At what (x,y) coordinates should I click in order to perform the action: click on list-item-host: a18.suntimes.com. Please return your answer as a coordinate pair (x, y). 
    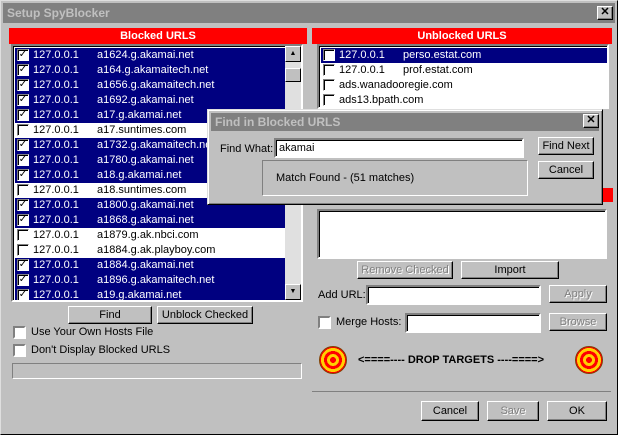
    Looking at the image, I should click on (142, 190).